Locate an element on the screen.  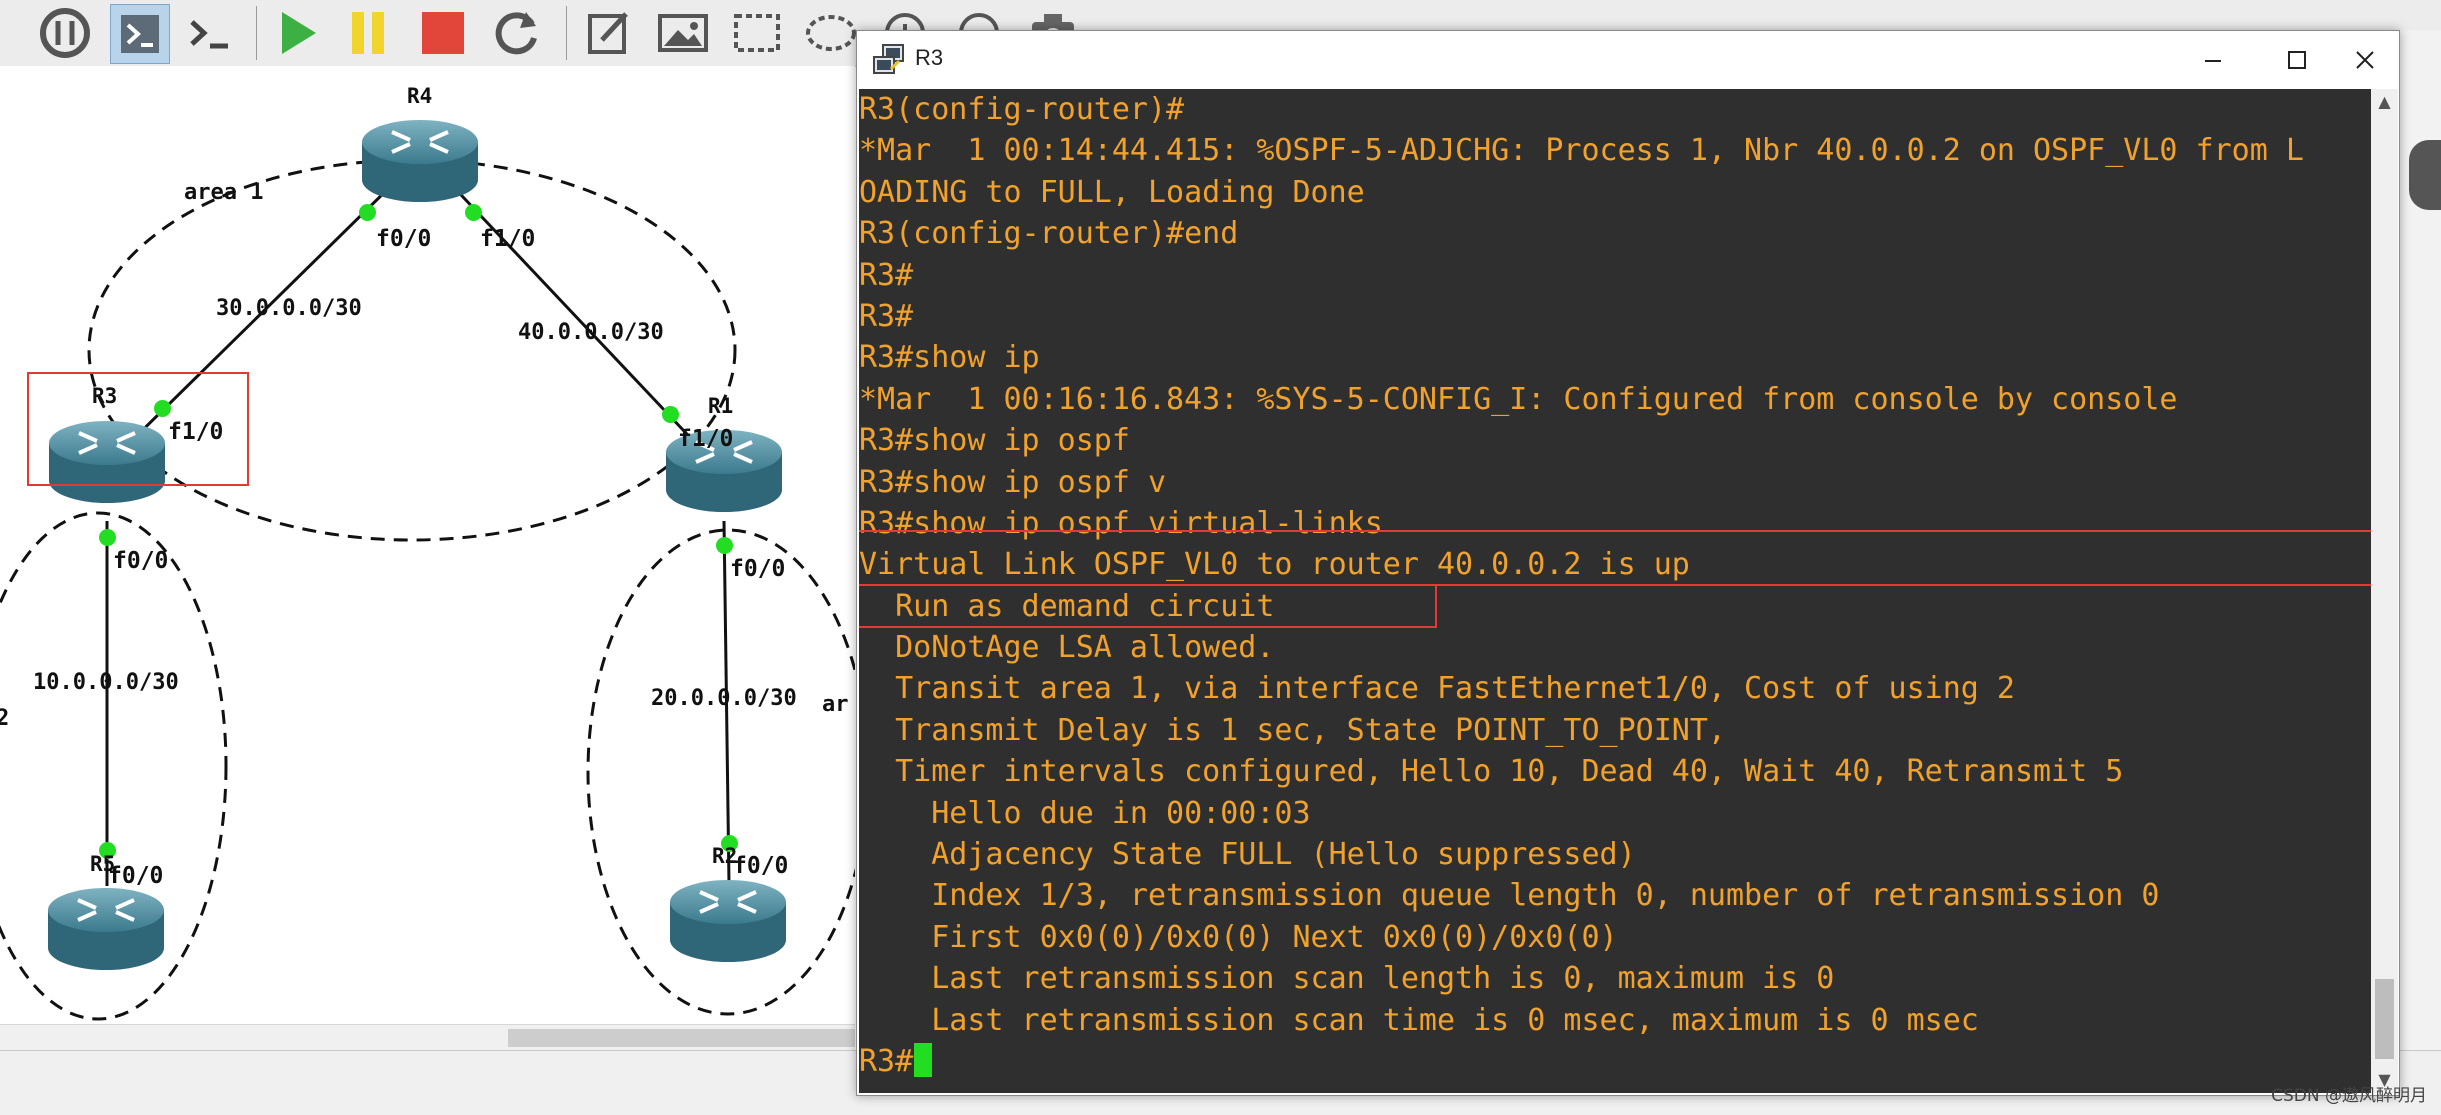
suspend-all-icon is located at coordinates (369, 33).